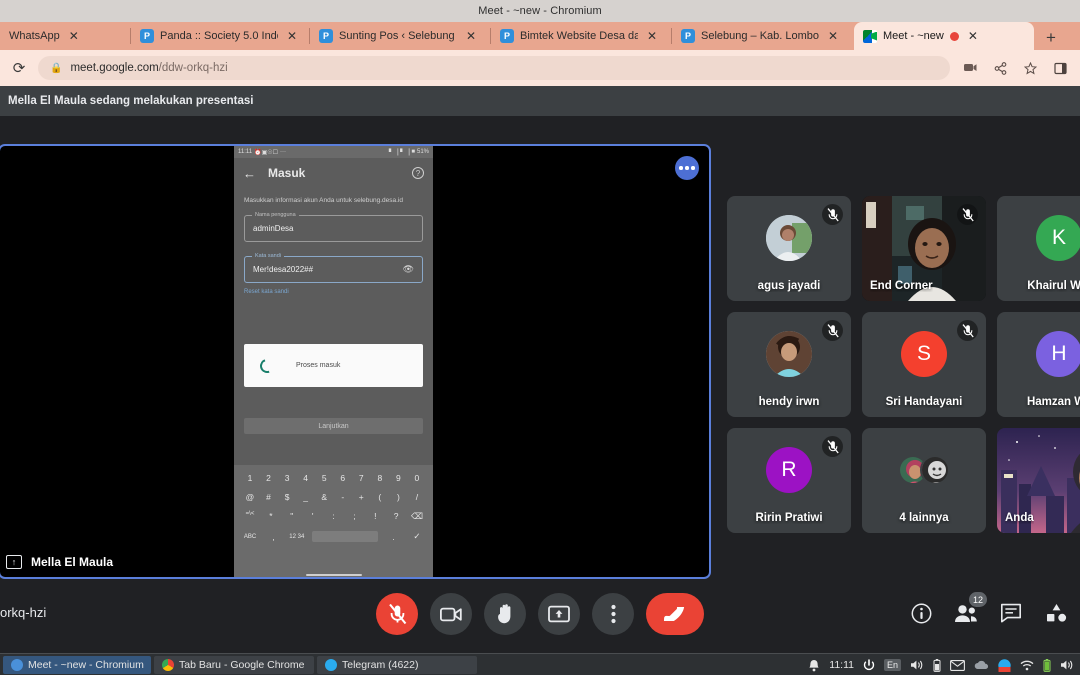 This screenshot has height=675, width=1080. What do you see at coordinates (1011, 613) in the screenshot?
I see `chat-button` at bounding box center [1011, 613].